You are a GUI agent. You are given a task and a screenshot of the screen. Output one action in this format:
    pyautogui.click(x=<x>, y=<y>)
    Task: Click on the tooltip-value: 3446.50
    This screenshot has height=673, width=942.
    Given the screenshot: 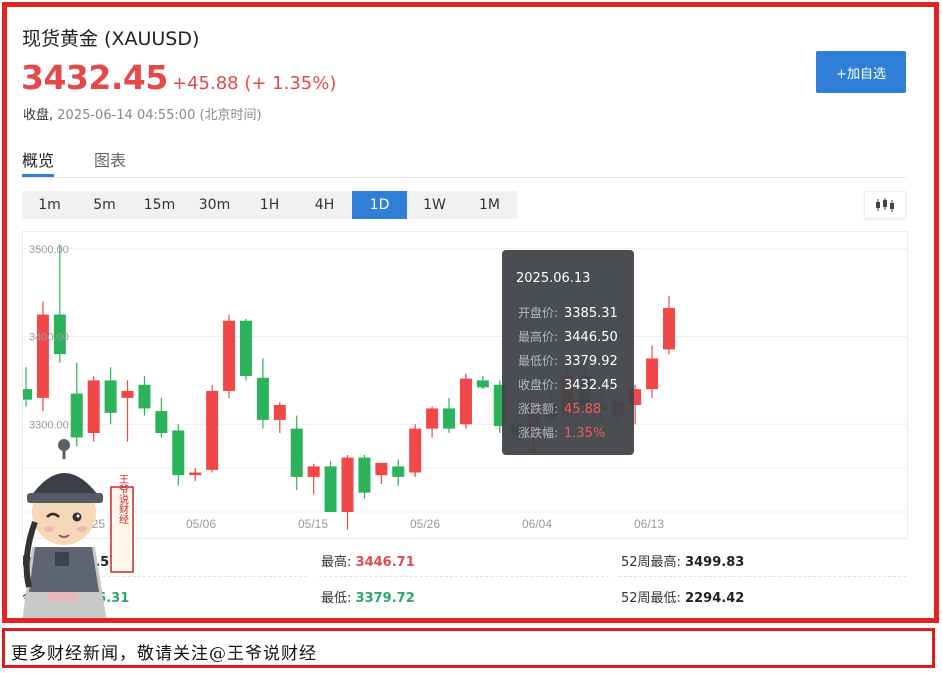 What is the action you would take?
    pyautogui.click(x=591, y=337)
    